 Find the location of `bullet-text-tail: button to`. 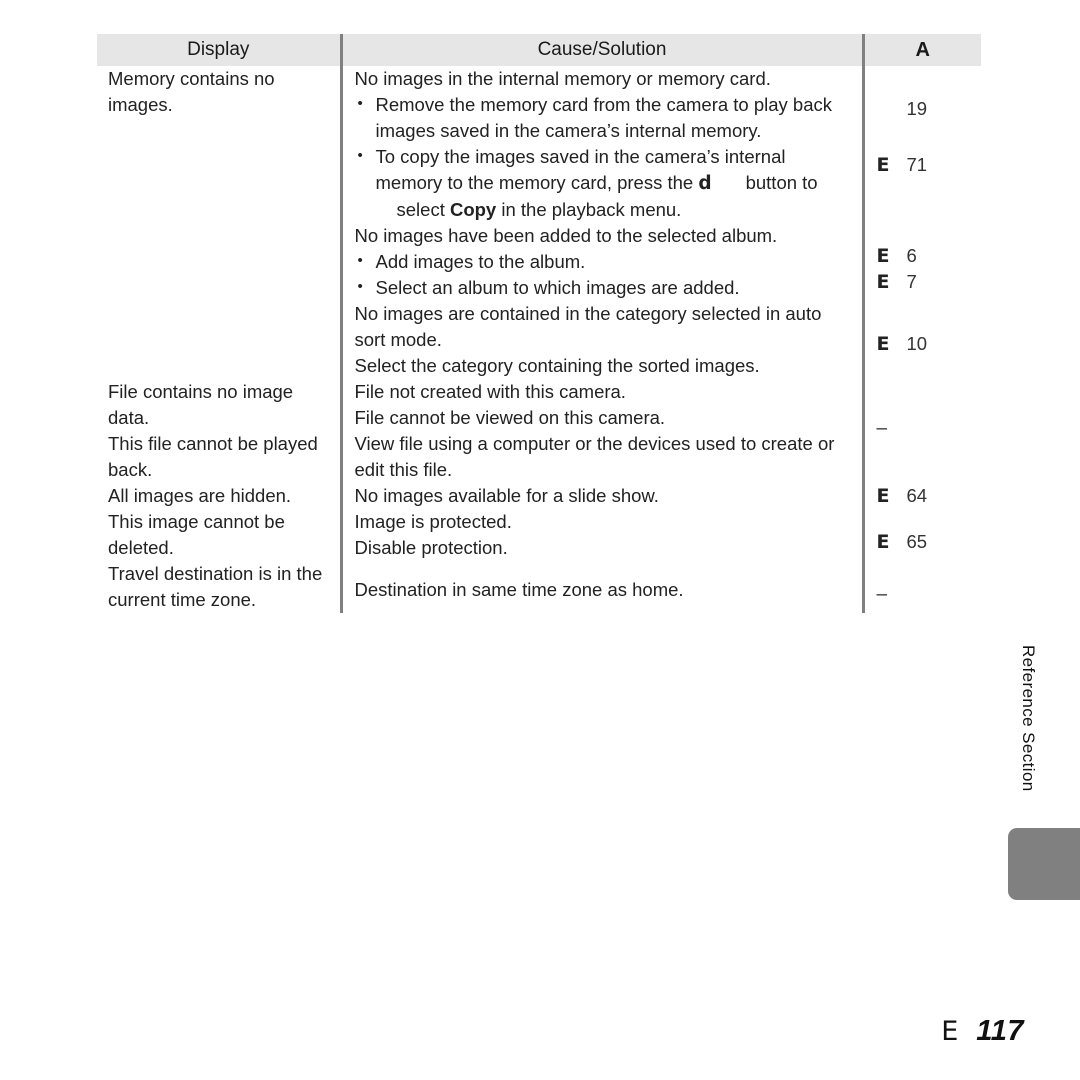

bullet-text-tail: button to is located at coordinates (781, 182).